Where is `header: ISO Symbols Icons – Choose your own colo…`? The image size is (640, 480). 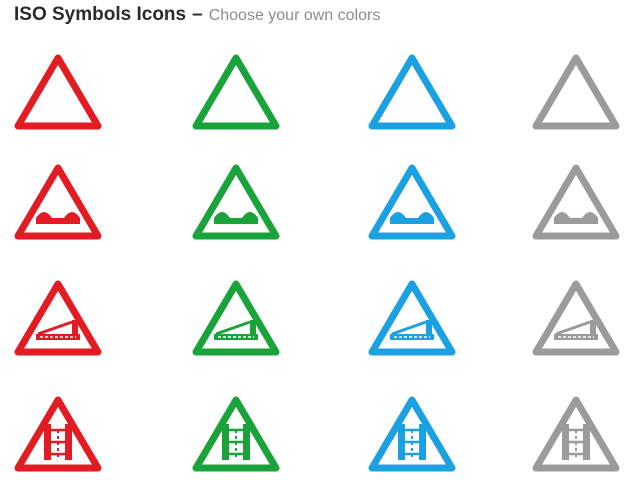
header: ISO Symbols Icons – Choose your own colo… is located at coordinates (197, 18).